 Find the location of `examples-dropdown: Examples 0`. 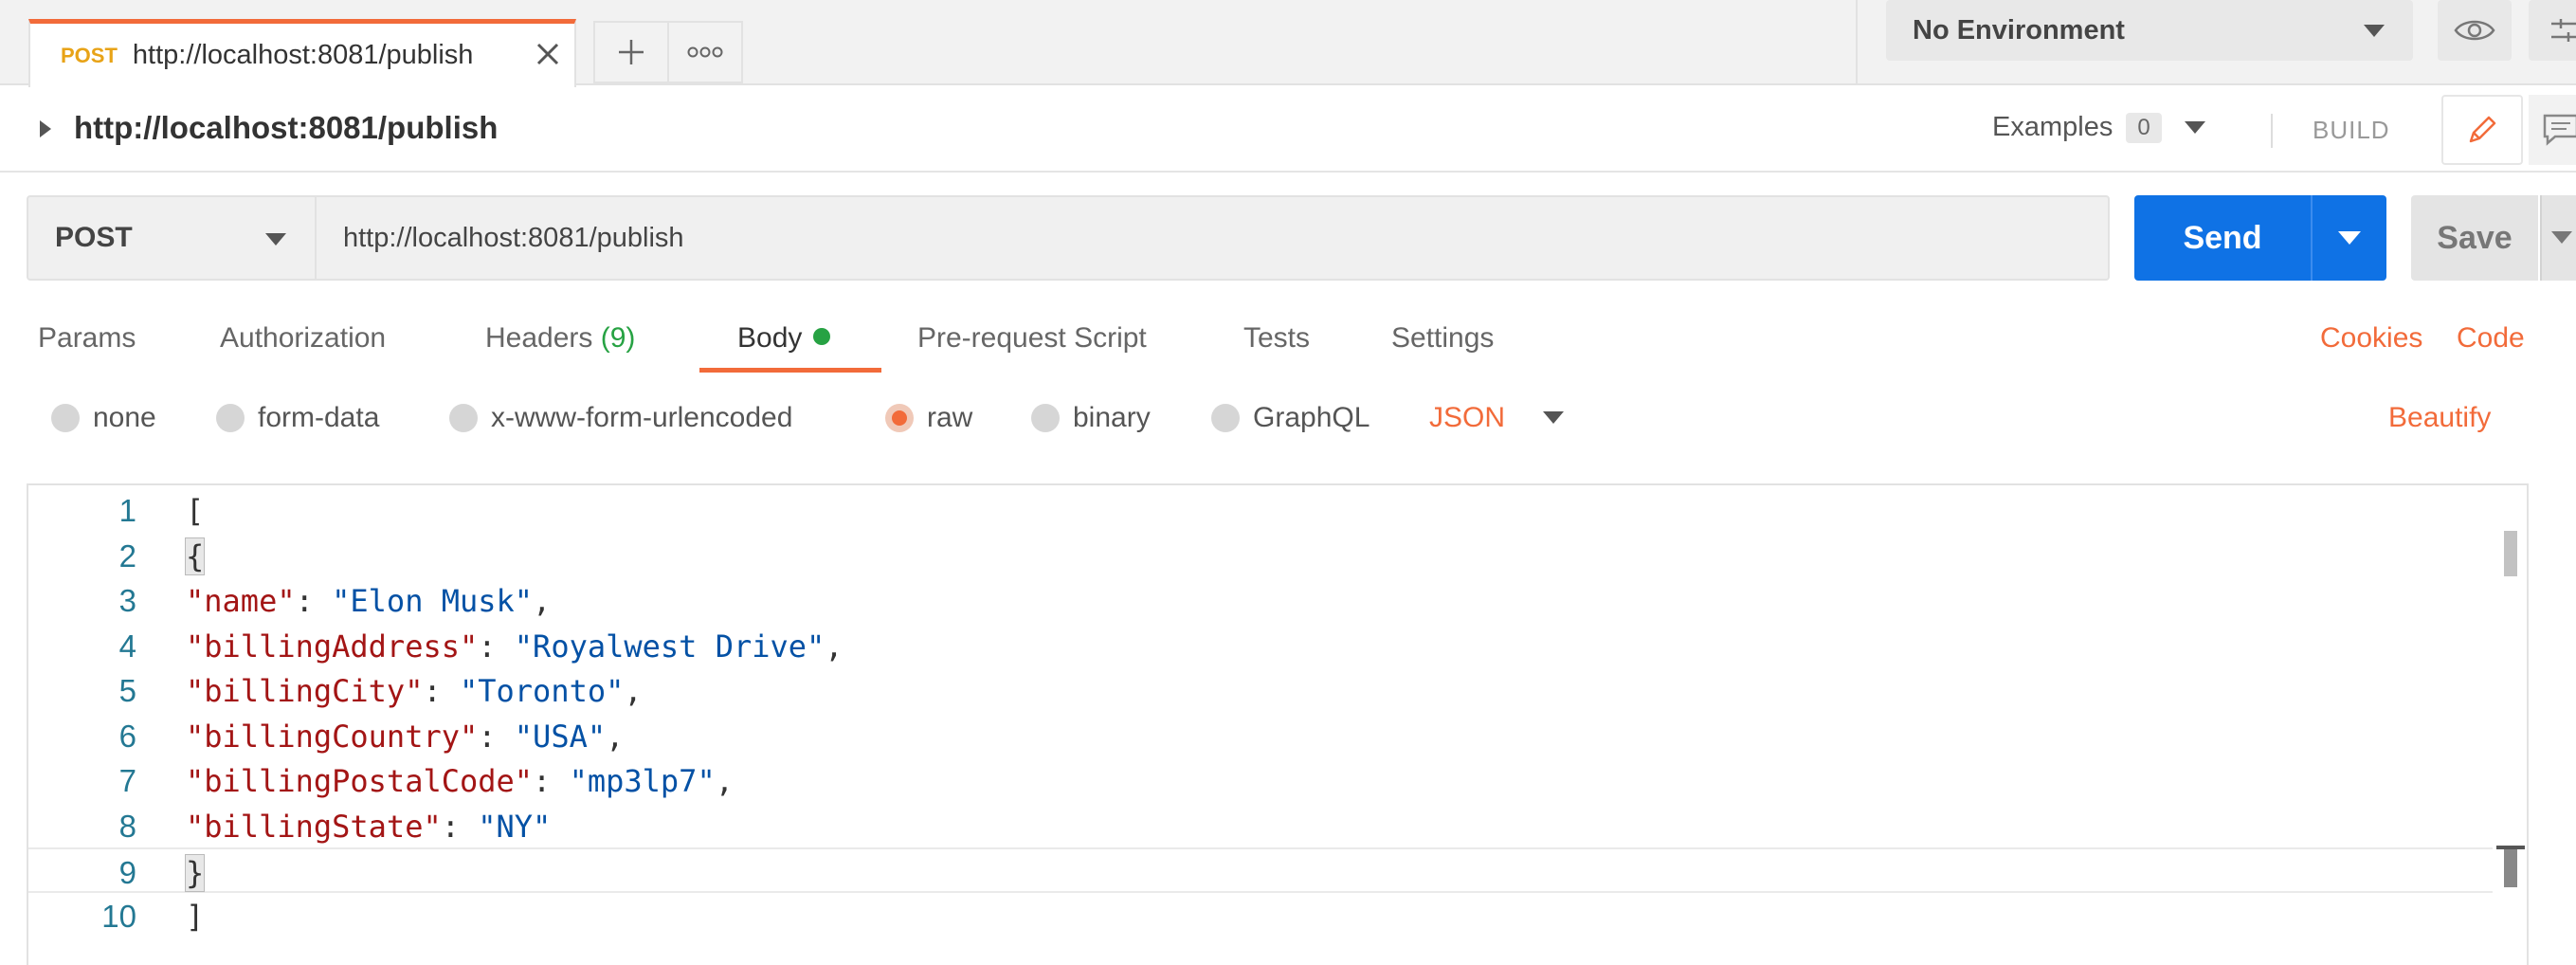

examples-dropdown: Examples 0 is located at coordinates (2098, 128).